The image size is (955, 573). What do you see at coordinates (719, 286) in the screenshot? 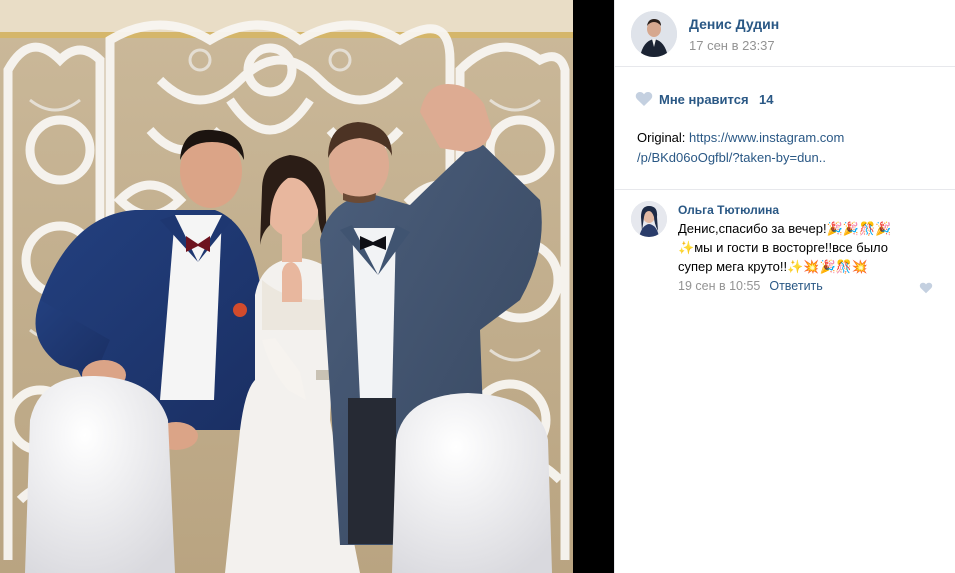
I see `comment-date: 19 сен в 10:55` at bounding box center [719, 286].